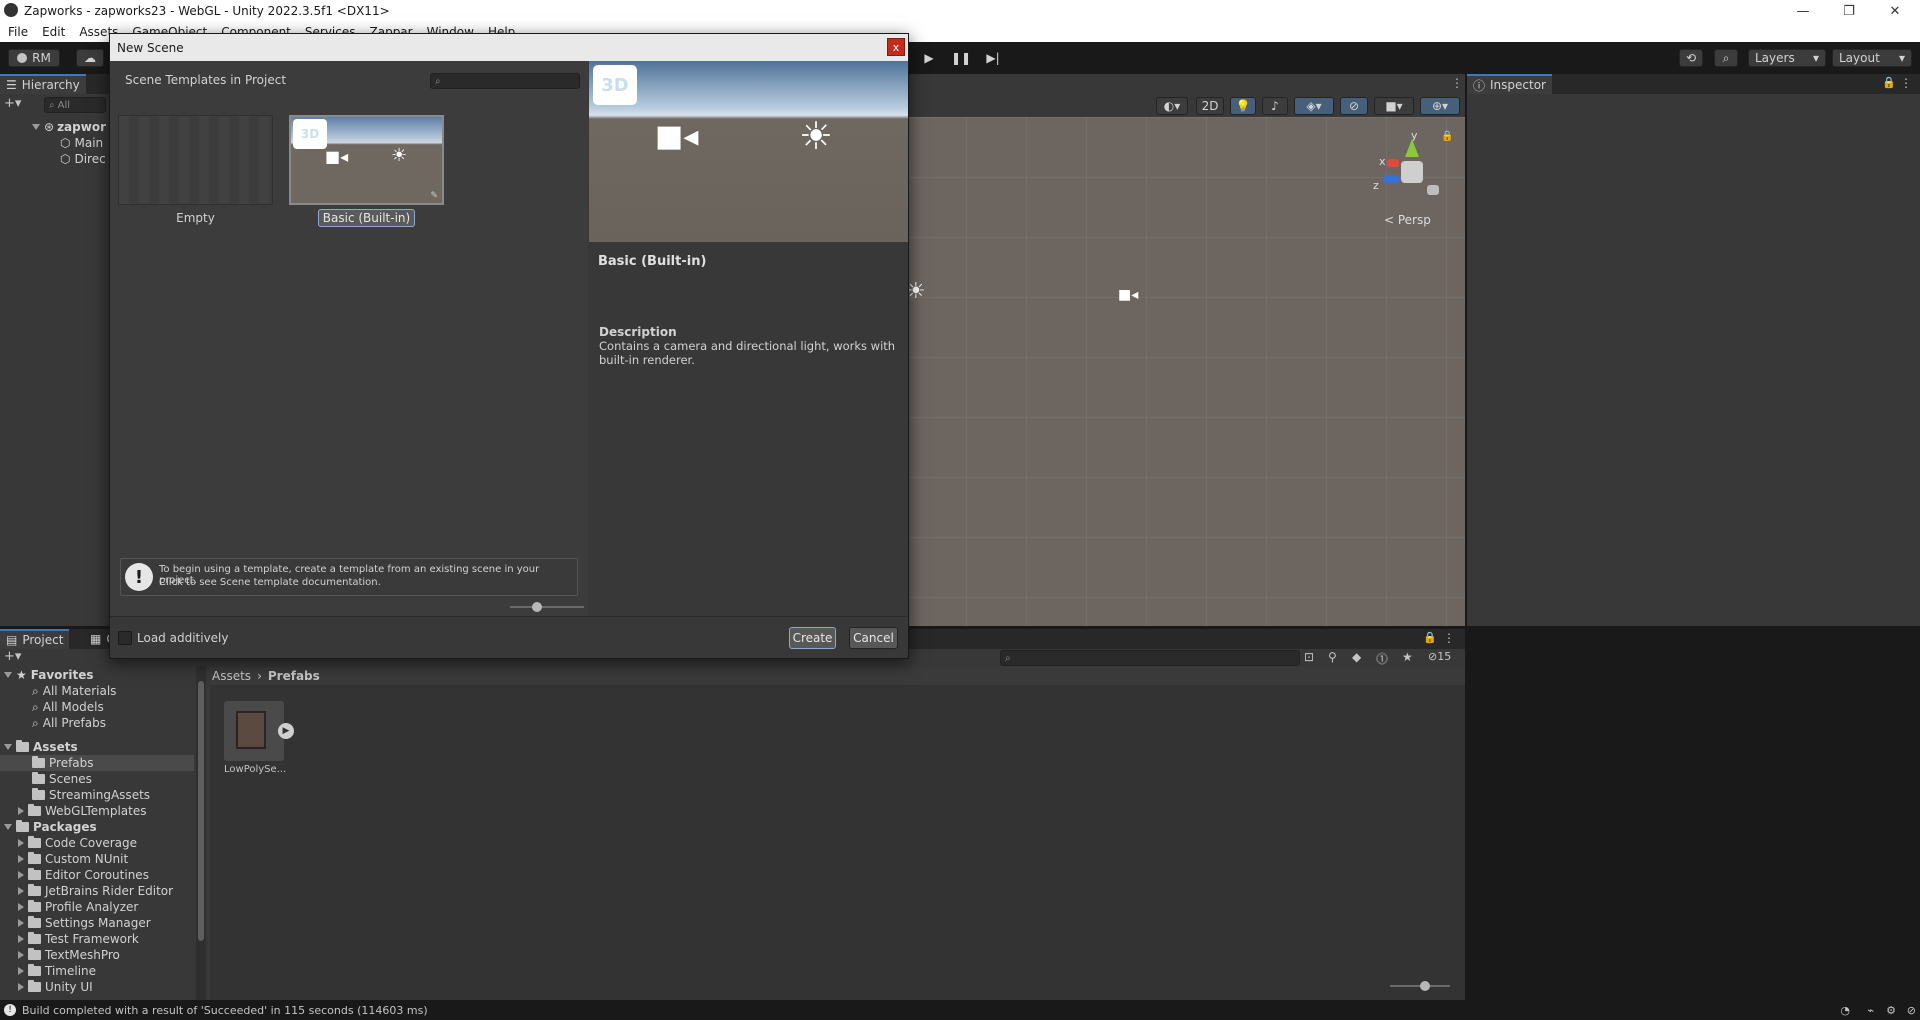 The width and height of the screenshot is (1920, 1020). What do you see at coordinates (90, 58) in the screenshot?
I see `cloud-button: ☁` at bounding box center [90, 58].